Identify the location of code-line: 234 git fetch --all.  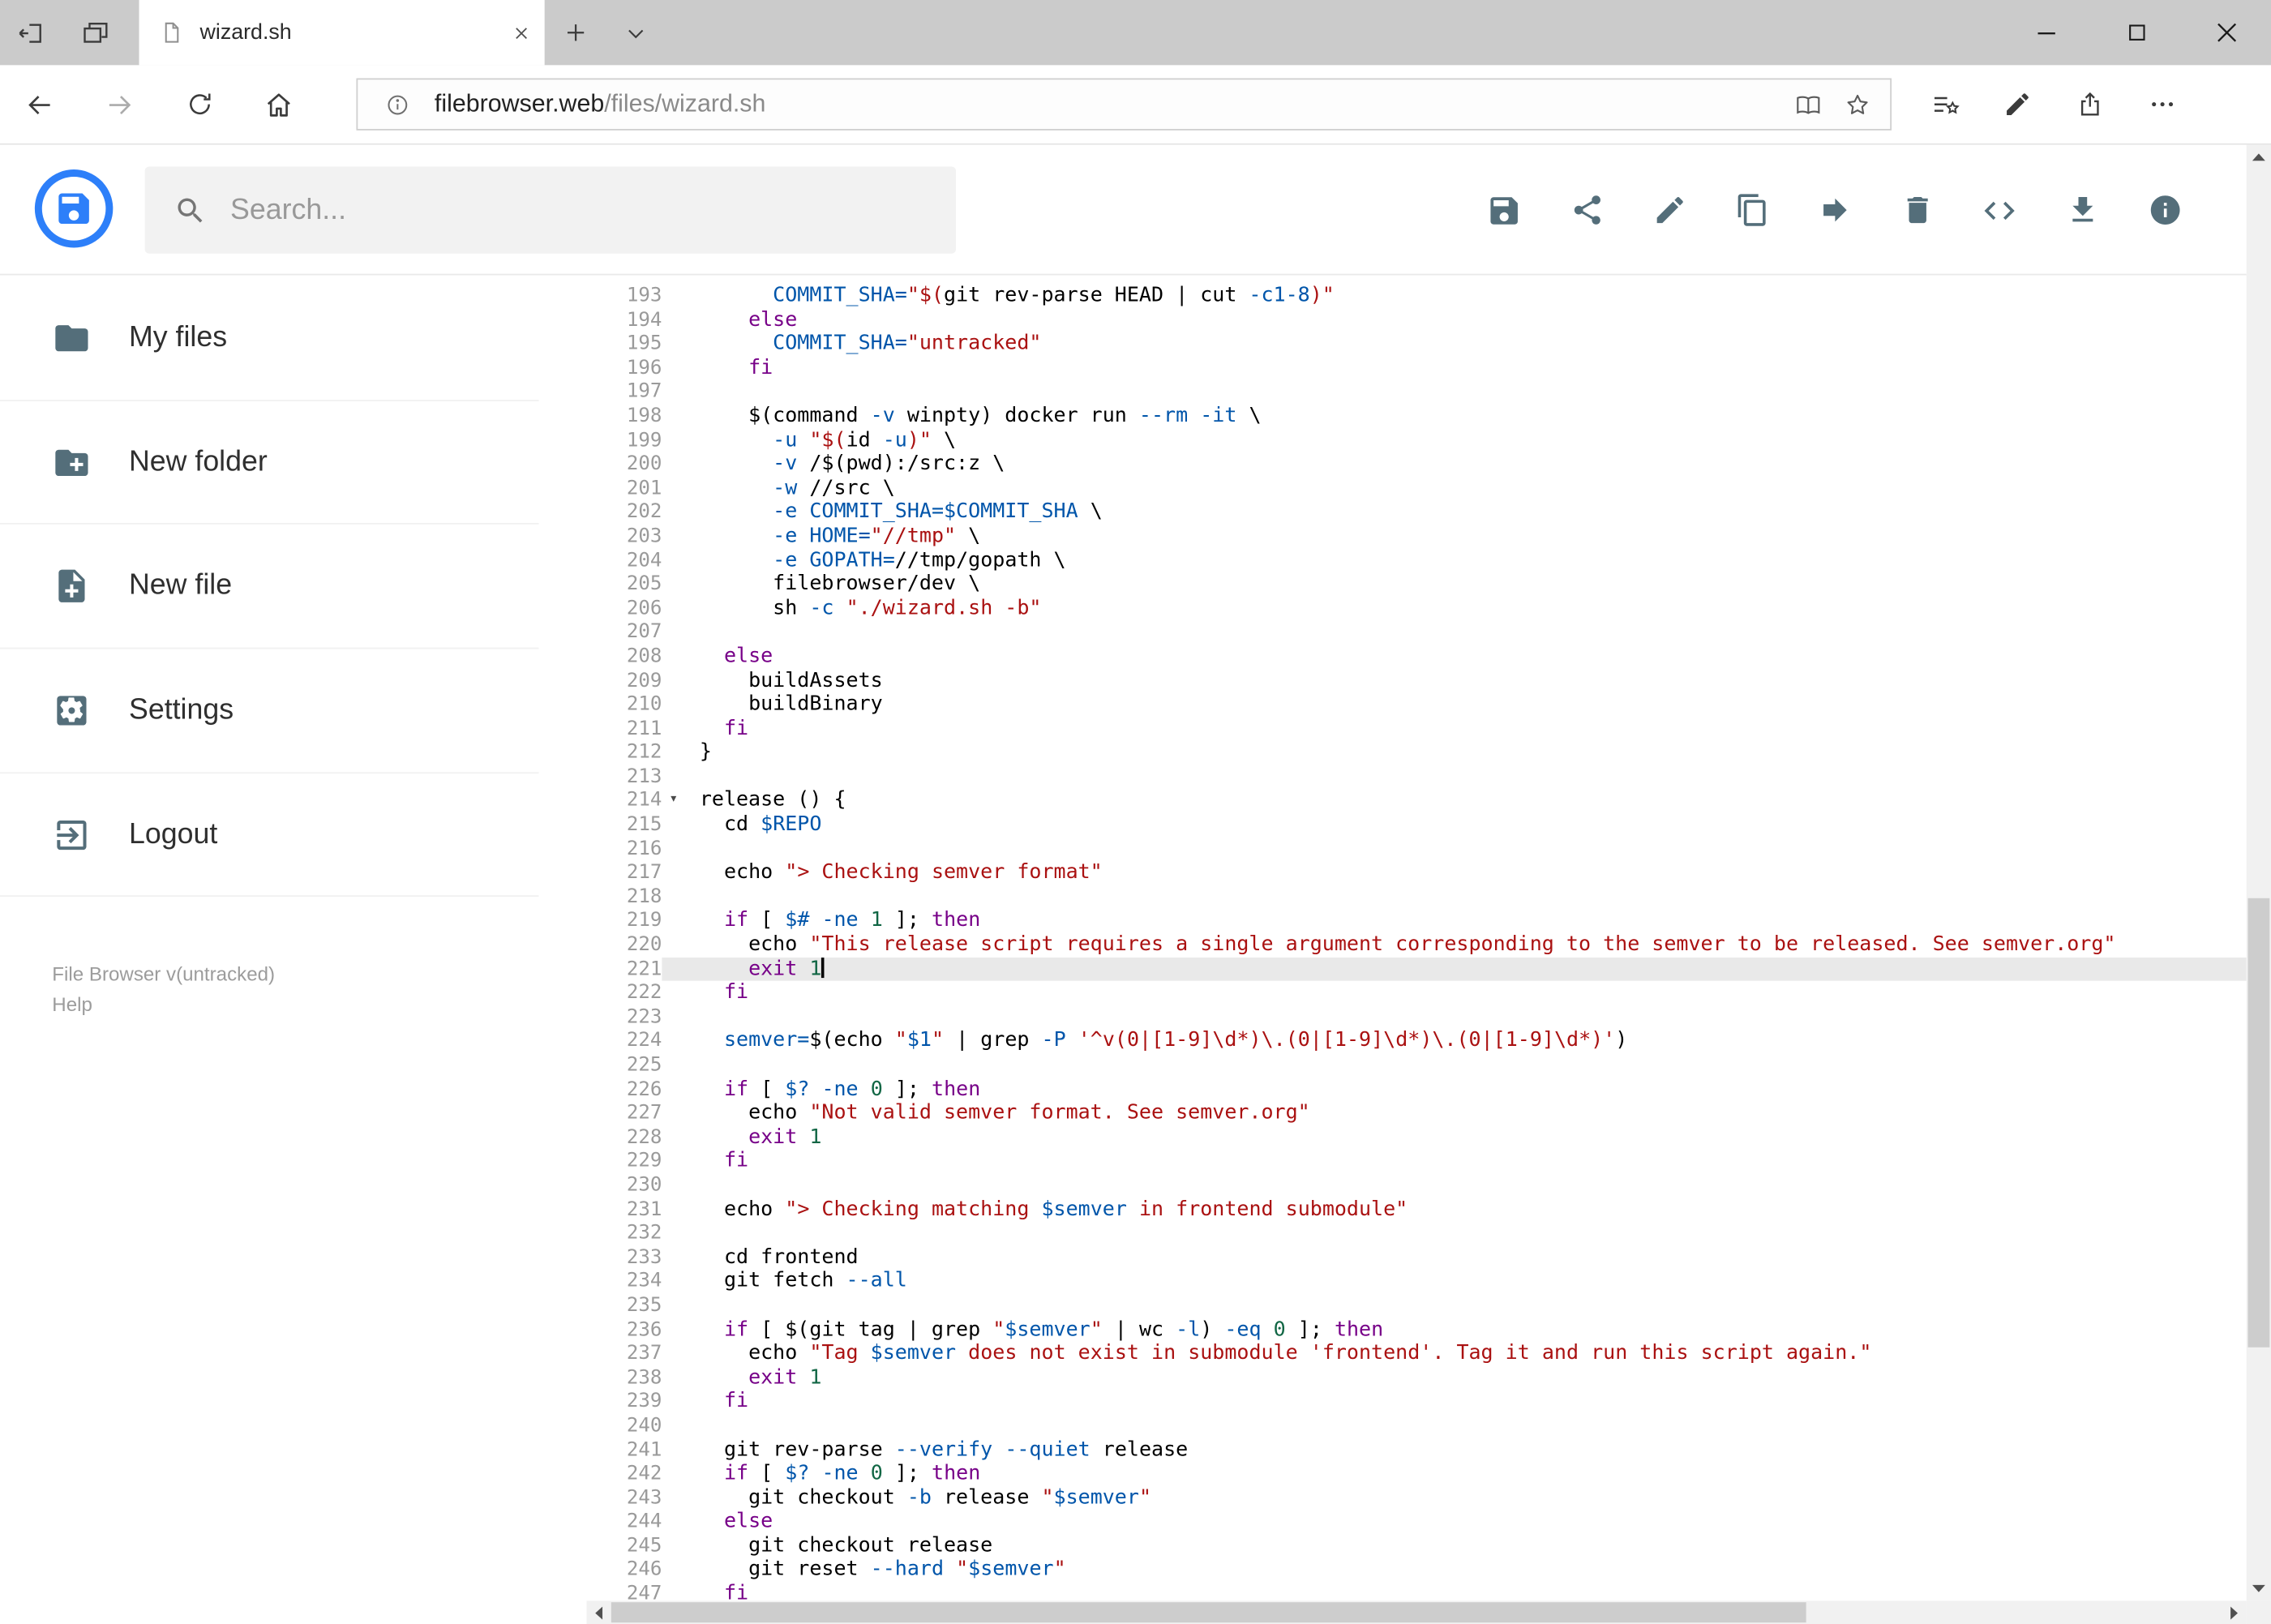
(1416, 1282).